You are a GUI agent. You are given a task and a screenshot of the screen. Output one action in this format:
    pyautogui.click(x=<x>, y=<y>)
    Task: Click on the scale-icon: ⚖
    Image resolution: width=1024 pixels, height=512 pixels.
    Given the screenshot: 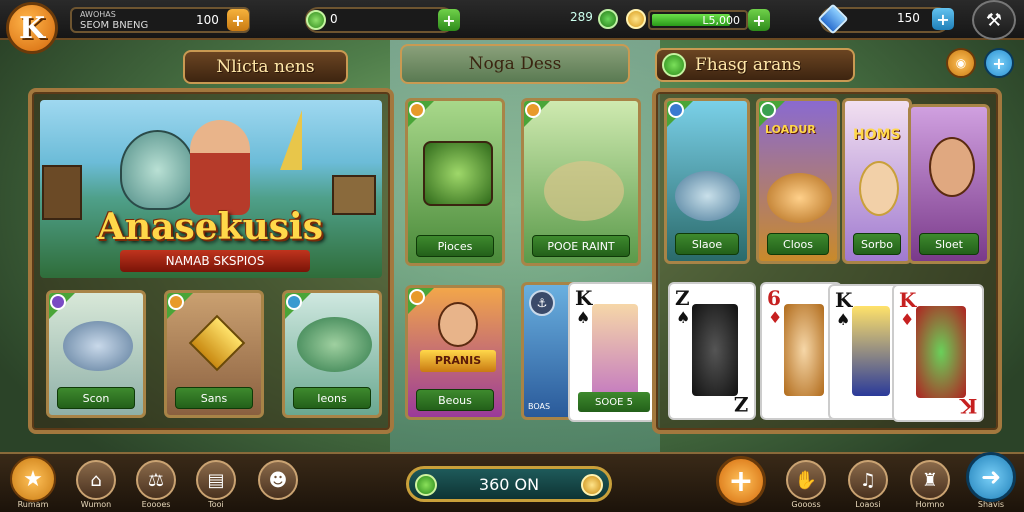 What is the action you would take?
    pyautogui.click(x=156, y=480)
    